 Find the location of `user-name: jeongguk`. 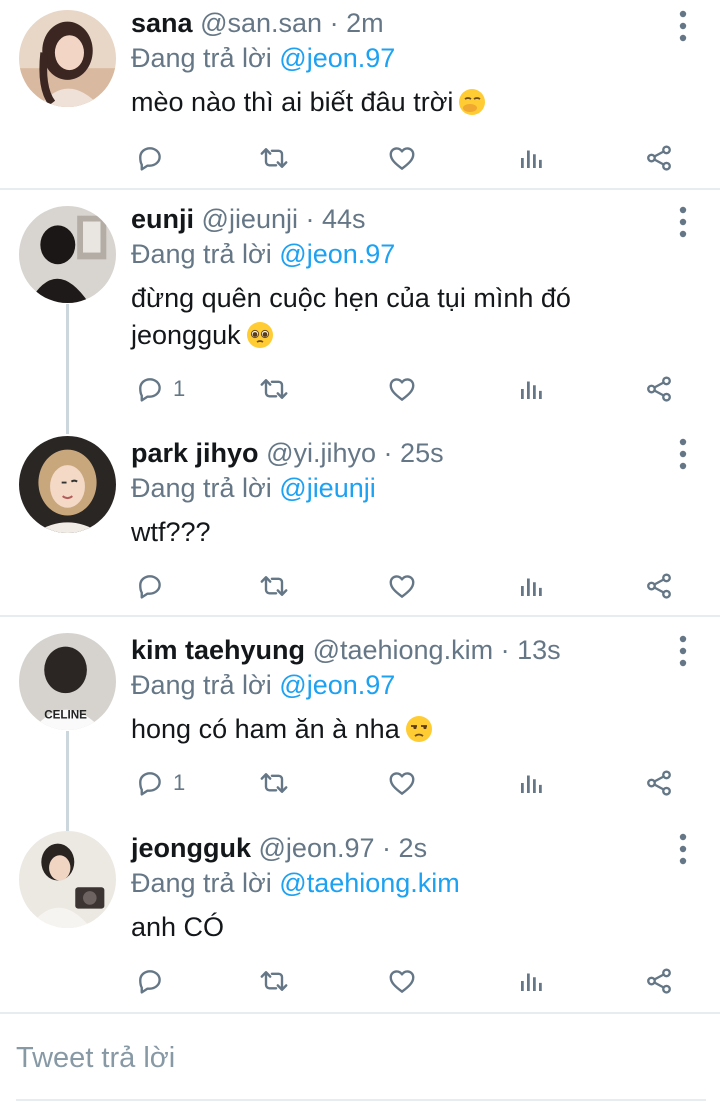

user-name: jeongguk is located at coordinates (191, 848).